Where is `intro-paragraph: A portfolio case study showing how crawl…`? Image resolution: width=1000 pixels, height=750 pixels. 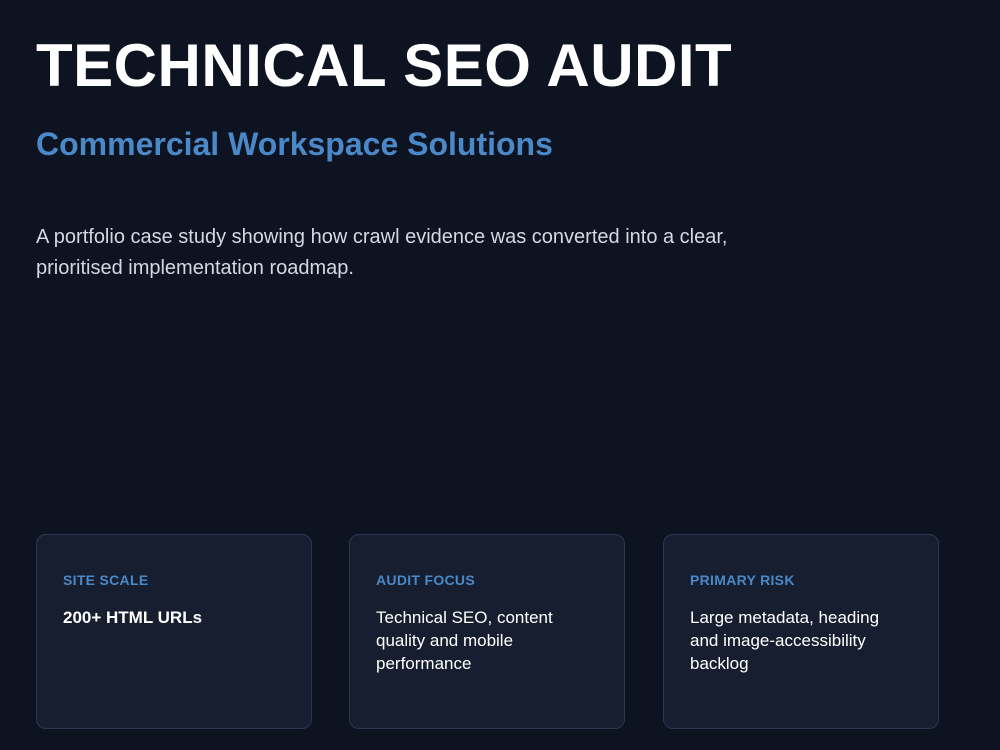
intro-paragraph: A portfolio case study showing how crawl… is located at coordinates (382, 252).